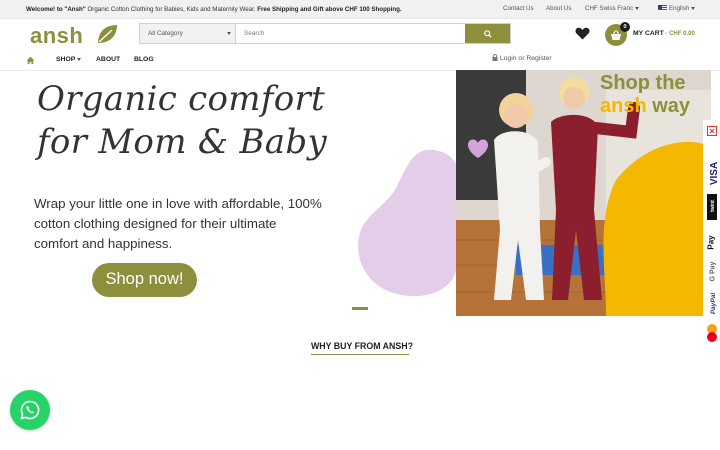 Image resolution: width=720 pixels, height=450 pixels. I want to click on shop-the-ansh-way-overlay: Shop the ansh way, so click(645, 94).